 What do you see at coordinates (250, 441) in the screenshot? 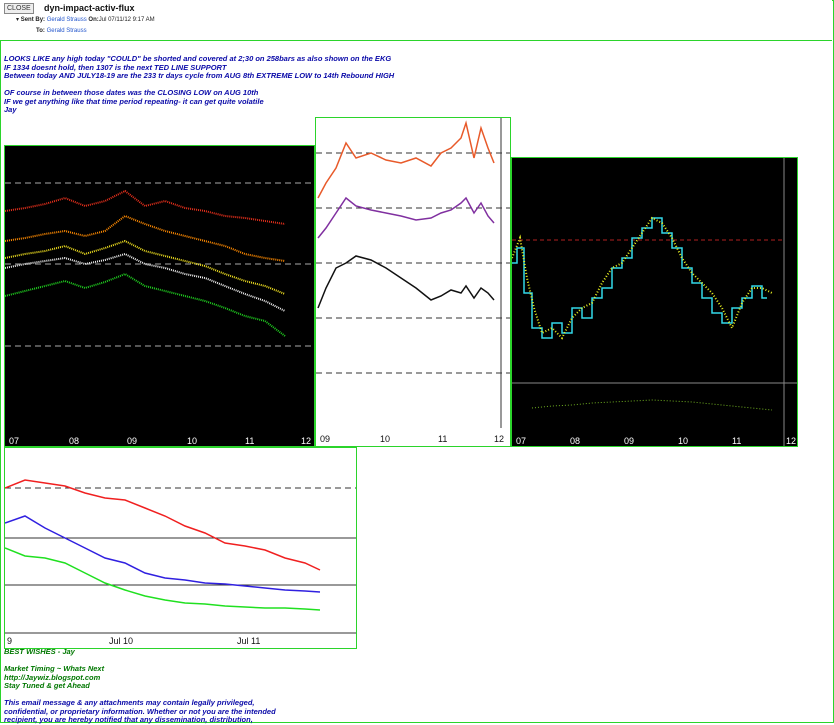
I see `left-axis-label-5: 11` at bounding box center [250, 441].